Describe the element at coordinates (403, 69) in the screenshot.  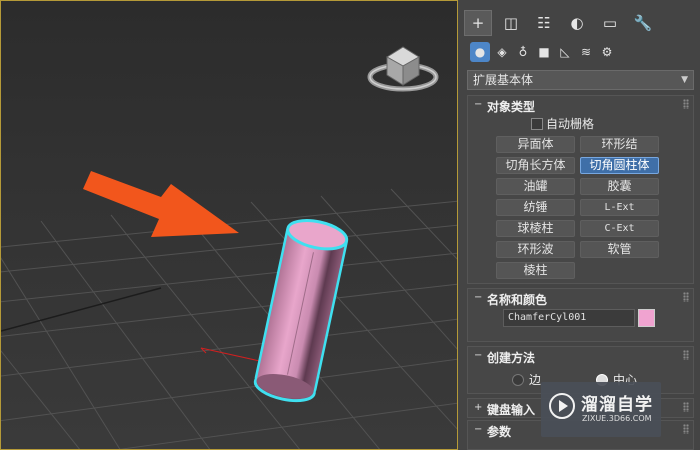
I see `viewcube-icon` at that location.